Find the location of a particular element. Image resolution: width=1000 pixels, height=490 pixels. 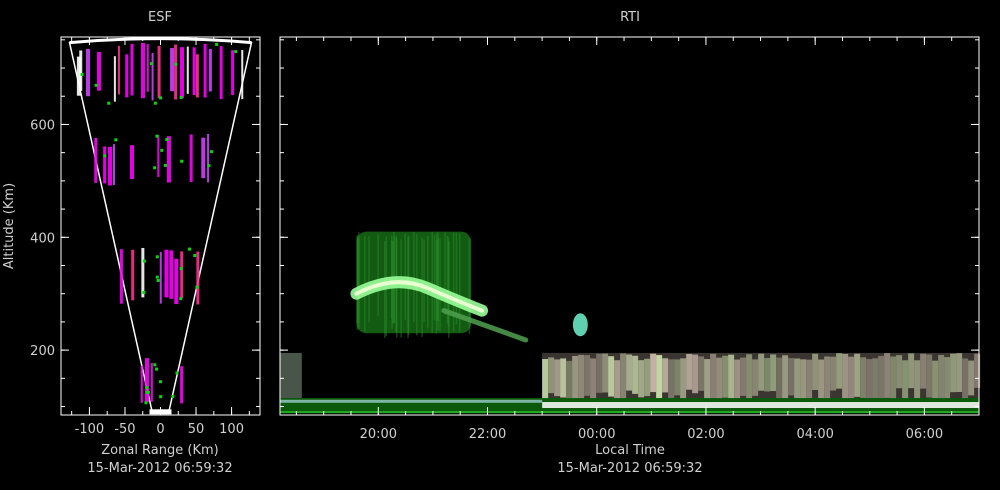

rti-base-band-thin is located at coordinates (411, 401).